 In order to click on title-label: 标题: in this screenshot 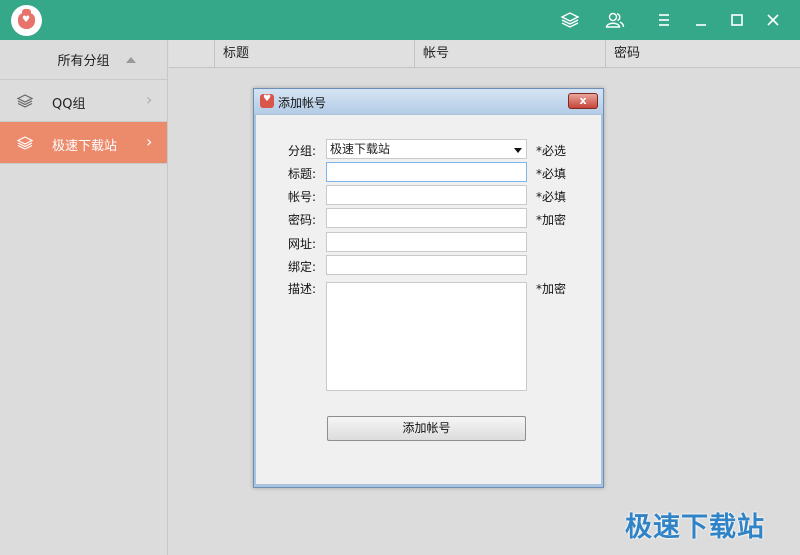, I will do `click(302, 174)`.